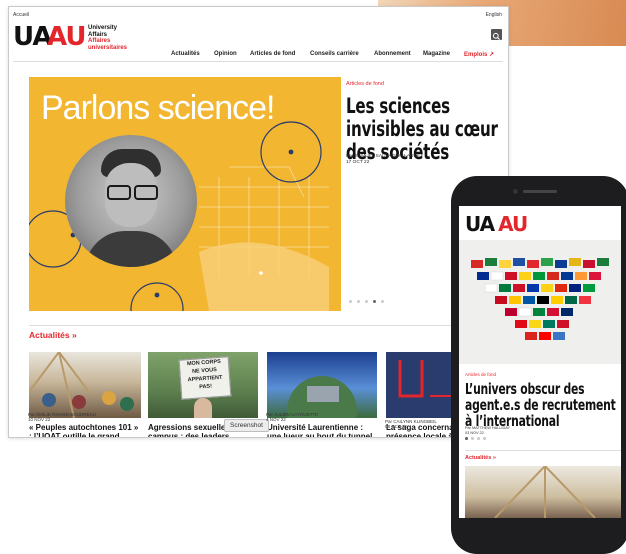 Image resolution: width=626 pixels, height=554 pixels. What do you see at coordinates (479, 54) in the screenshot?
I see `nav-emplois: Emplois ↗` at bounding box center [479, 54].